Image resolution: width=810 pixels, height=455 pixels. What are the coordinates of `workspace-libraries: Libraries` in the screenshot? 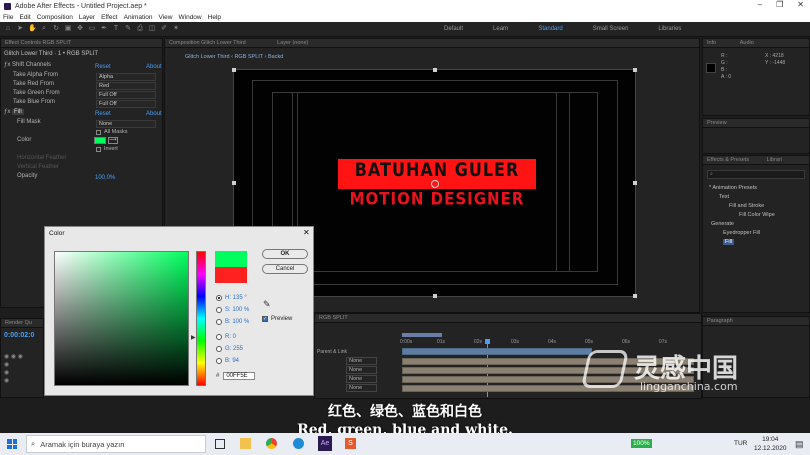 It's located at (669, 29).